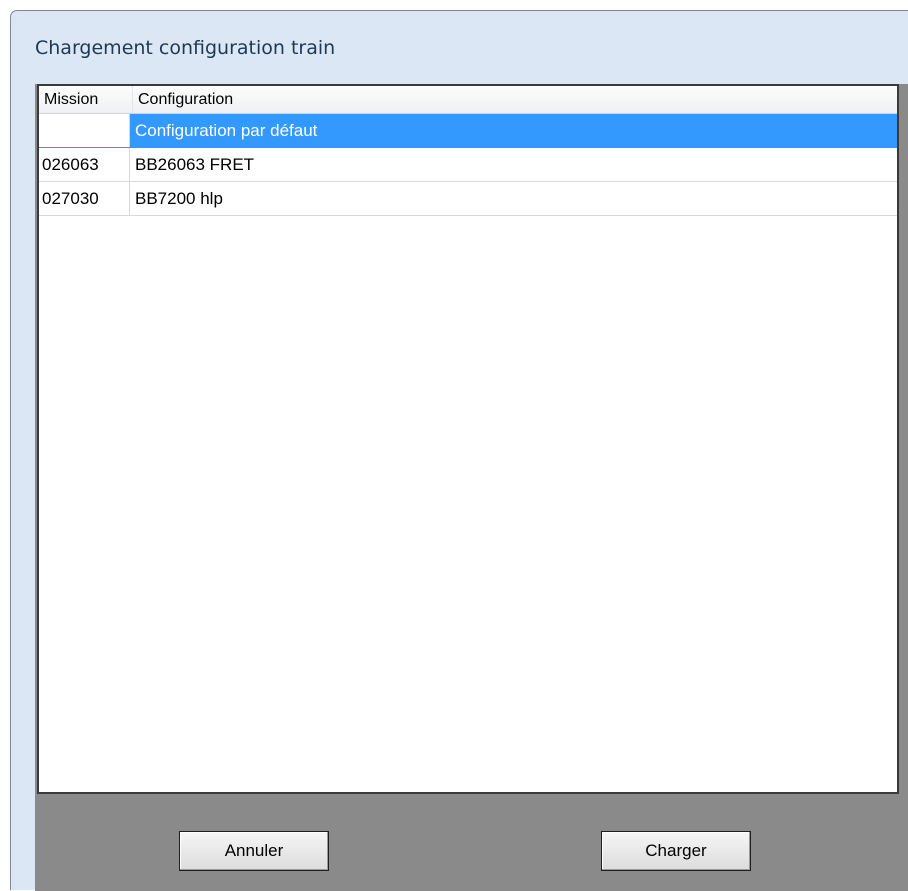 The width and height of the screenshot is (908, 891). I want to click on list-row-026063: 026063 BB26063 FRET, so click(468, 165).